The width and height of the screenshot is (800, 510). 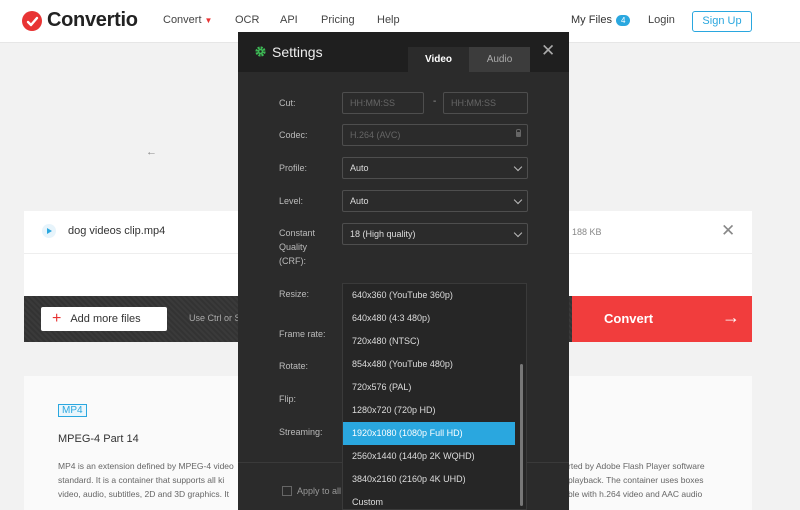 What do you see at coordinates (429, 410) in the screenshot?
I see `resize-option: 1280x720 (720p HD)` at bounding box center [429, 410].